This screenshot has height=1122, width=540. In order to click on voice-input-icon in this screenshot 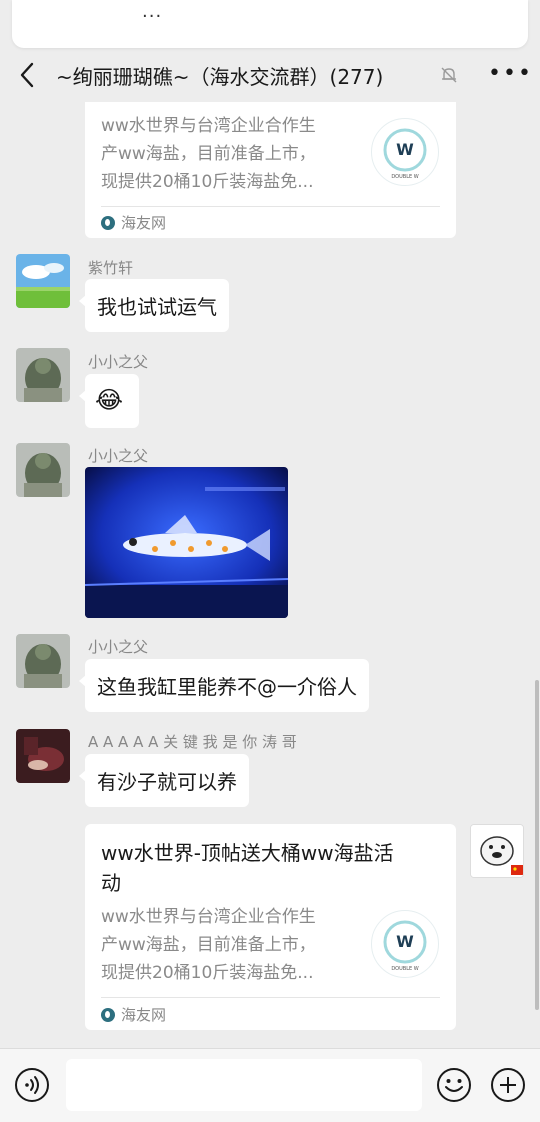, I will do `click(32, 1085)`.